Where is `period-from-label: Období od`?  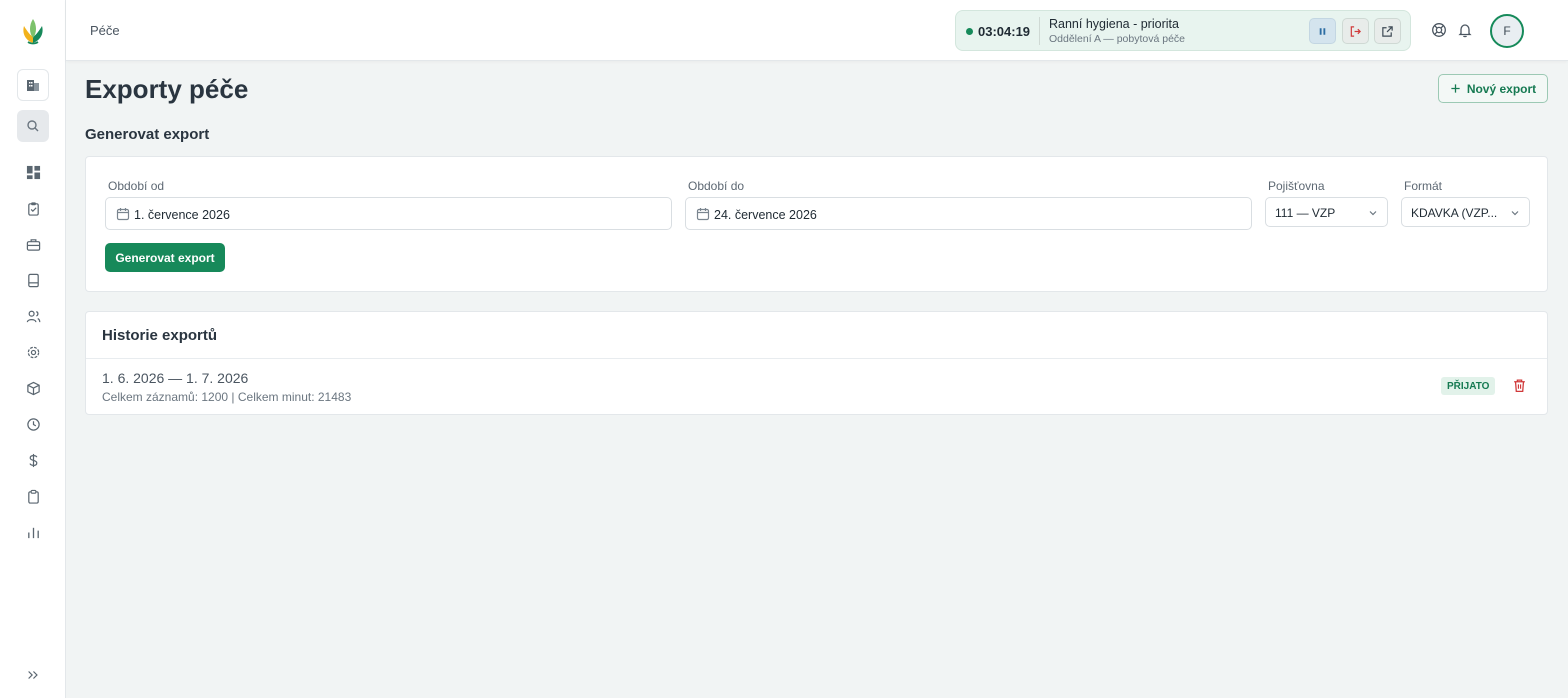
period-from-label: Období od is located at coordinates (136, 186).